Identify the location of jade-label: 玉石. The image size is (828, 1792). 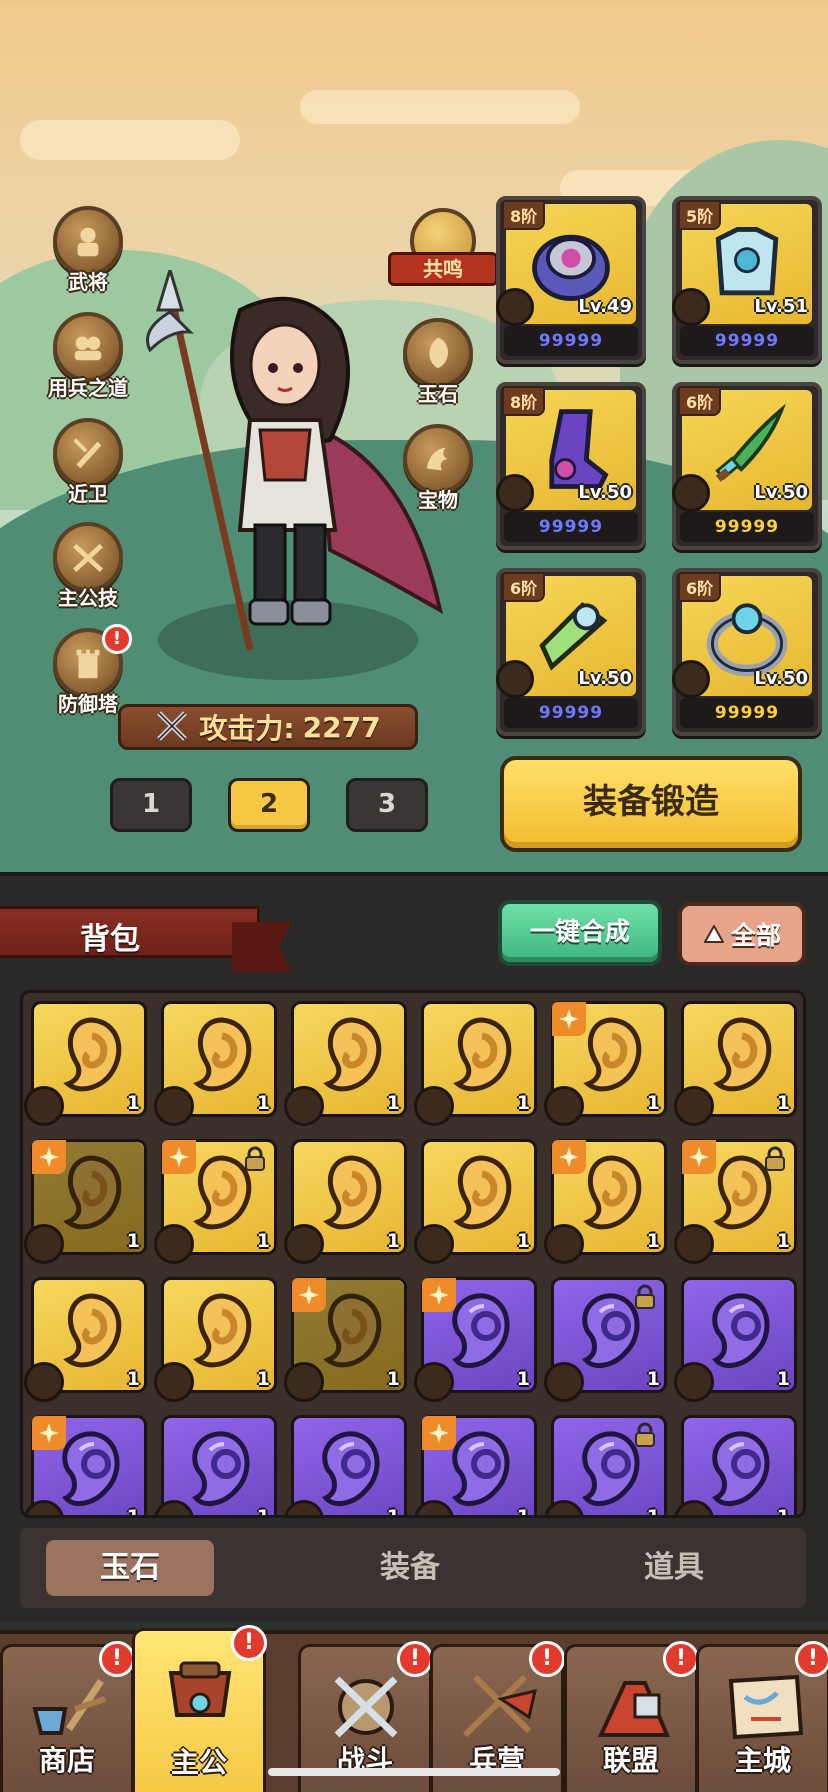
(438, 394).